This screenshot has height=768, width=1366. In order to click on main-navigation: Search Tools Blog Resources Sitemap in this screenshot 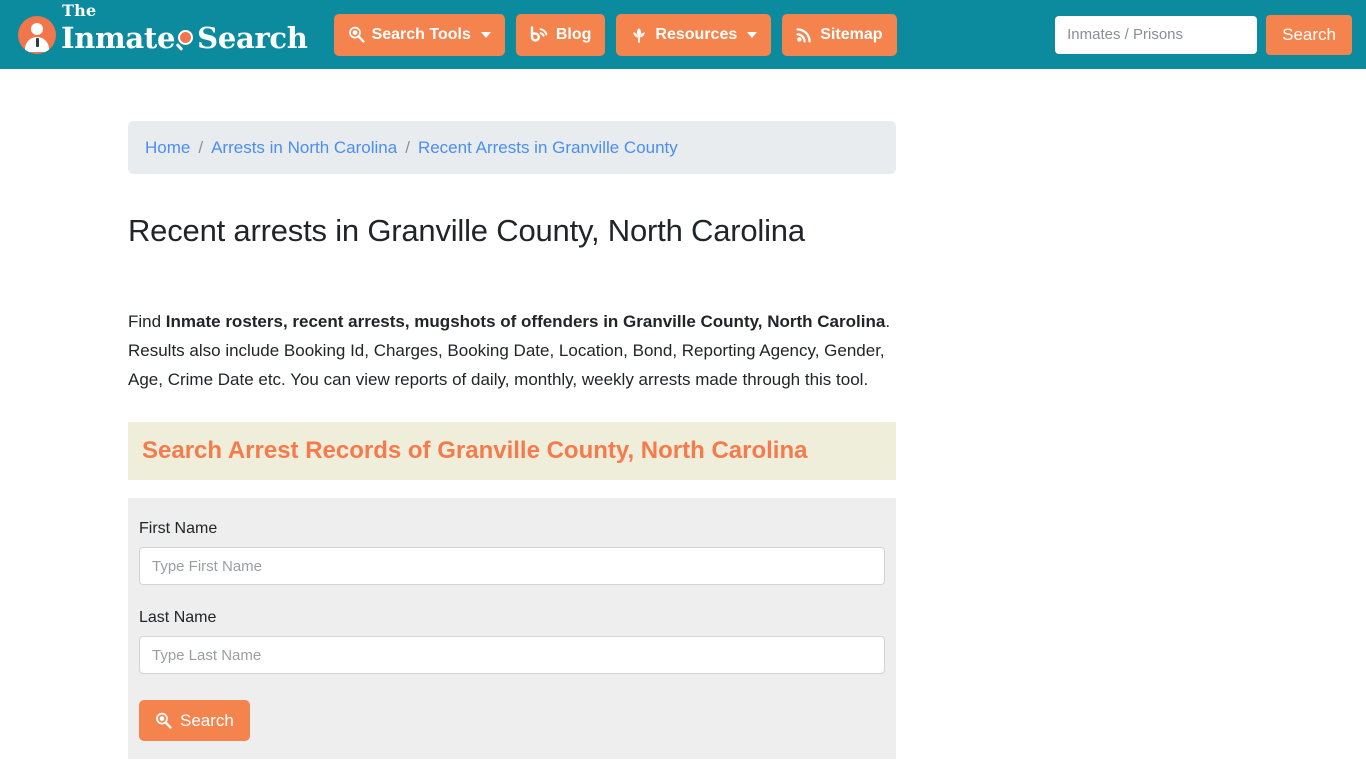, I will do `click(615, 34)`.